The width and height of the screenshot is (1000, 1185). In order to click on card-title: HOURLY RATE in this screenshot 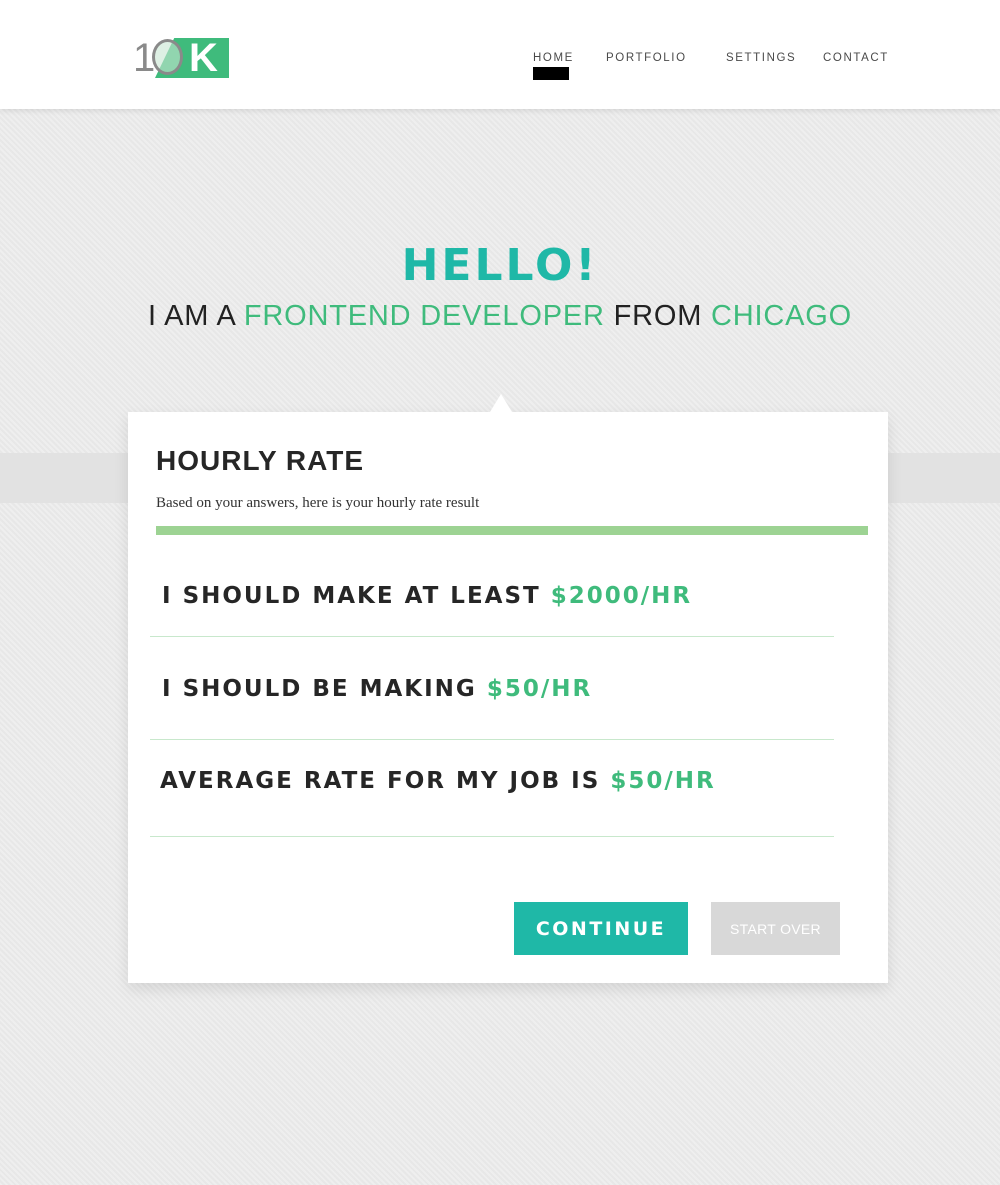, I will do `click(260, 460)`.